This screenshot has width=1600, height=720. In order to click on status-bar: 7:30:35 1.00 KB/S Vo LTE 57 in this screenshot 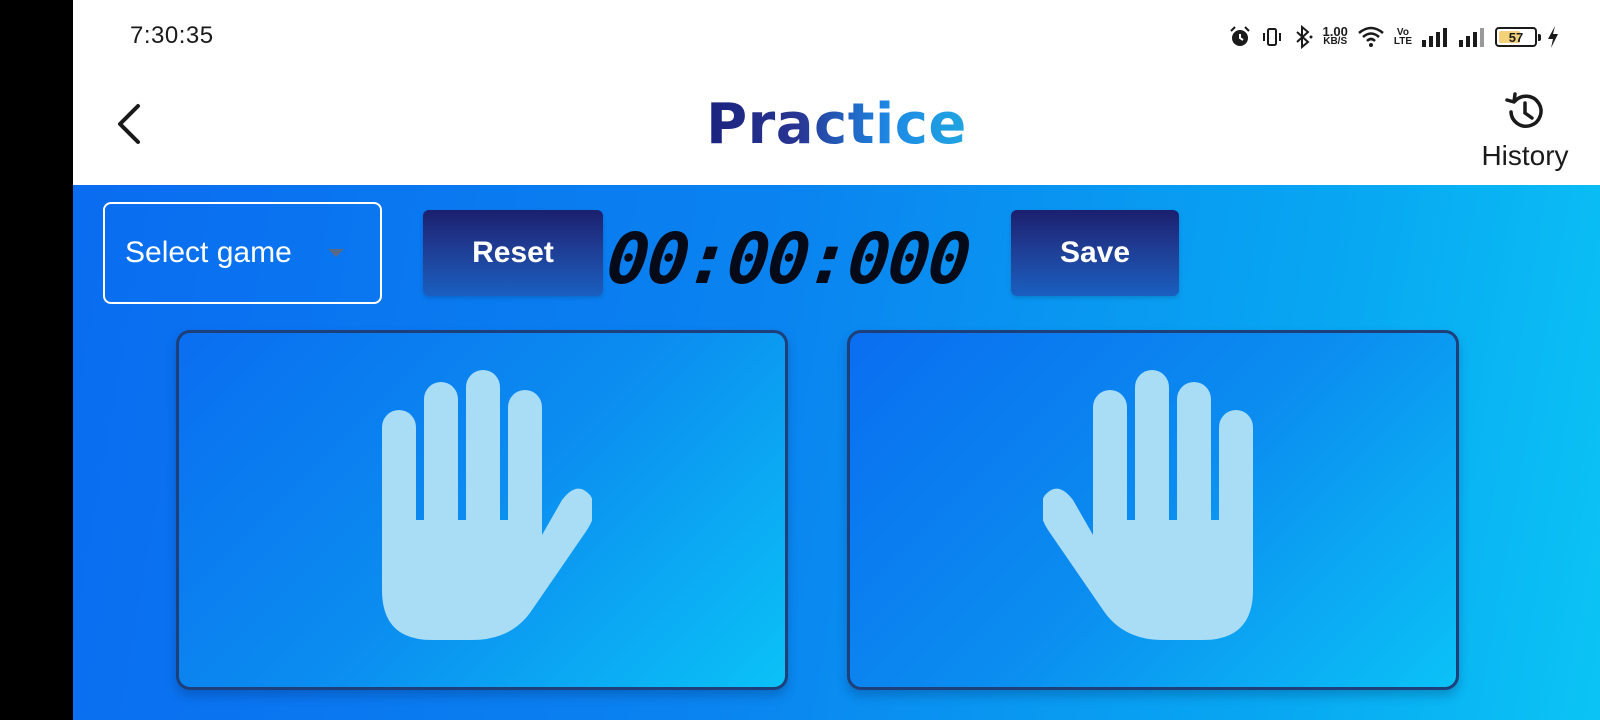, I will do `click(836, 36)`.